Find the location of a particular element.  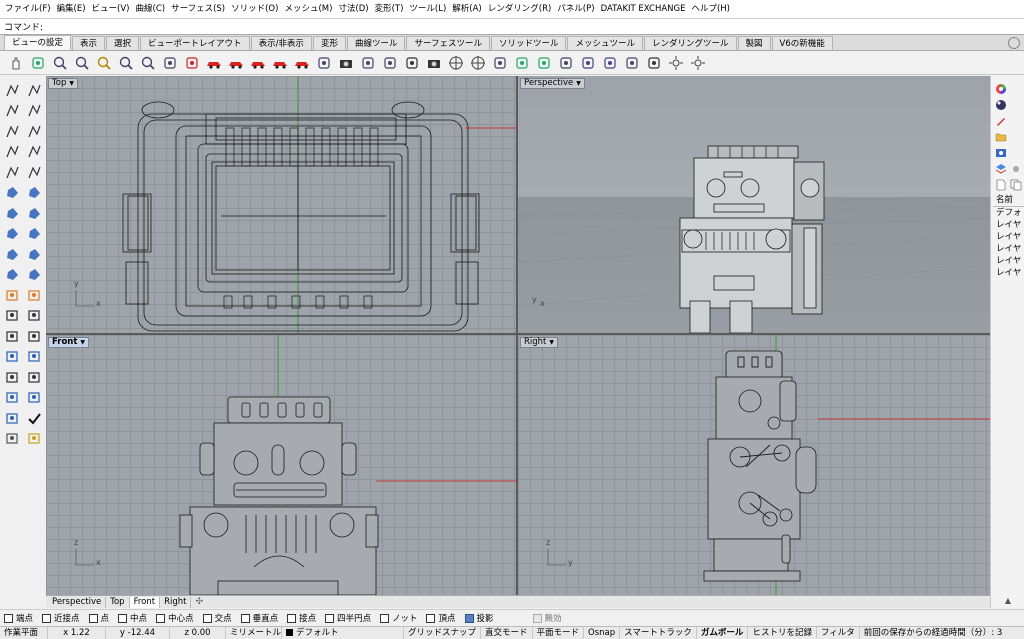

circle-icon is located at coordinates (12, 131).